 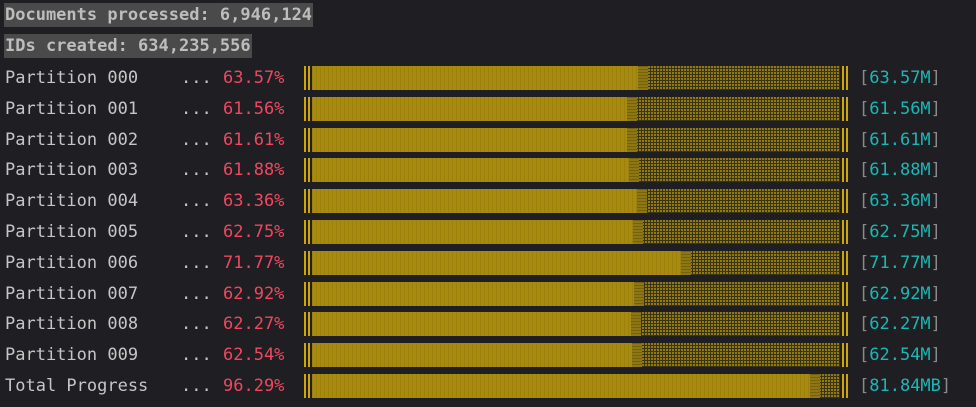 I want to click on row-label: Partition 004, so click(x=72, y=201).